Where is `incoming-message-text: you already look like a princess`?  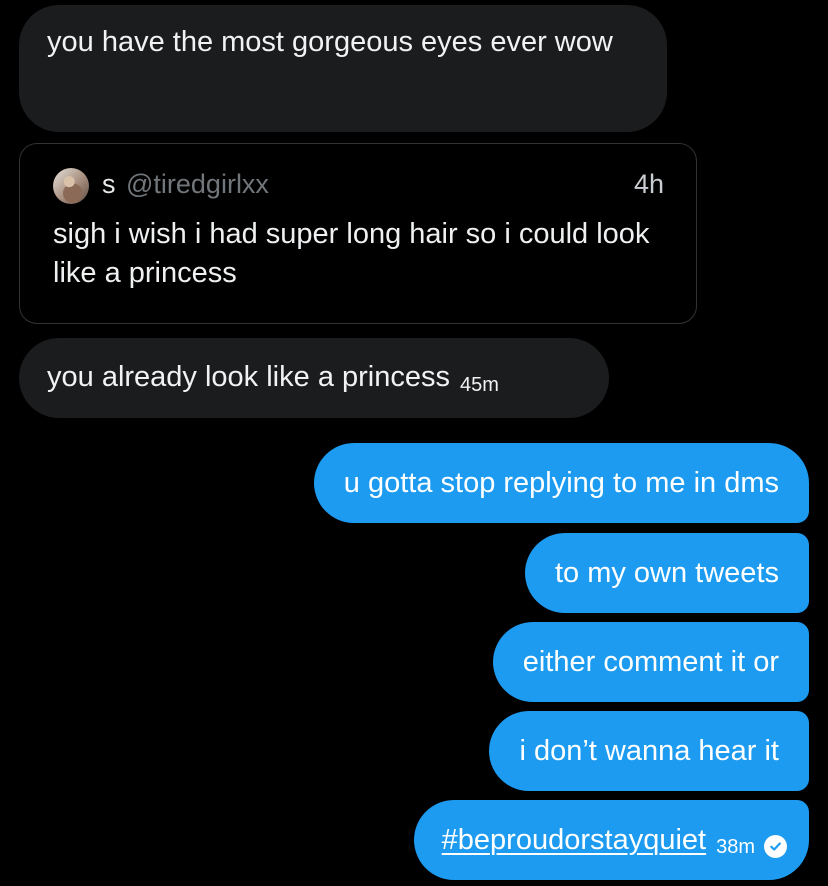 incoming-message-text: you already look like a princess is located at coordinates (248, 377).